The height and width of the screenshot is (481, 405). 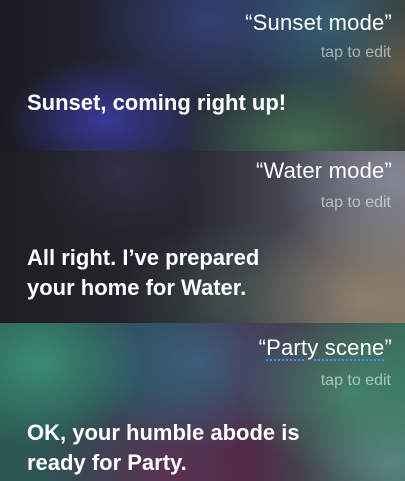 What do you see at coordinates (157, 102) in the screenshot?
I see `siri-response-line: Sunset, coming right up!` at bounding box center [157, 102].